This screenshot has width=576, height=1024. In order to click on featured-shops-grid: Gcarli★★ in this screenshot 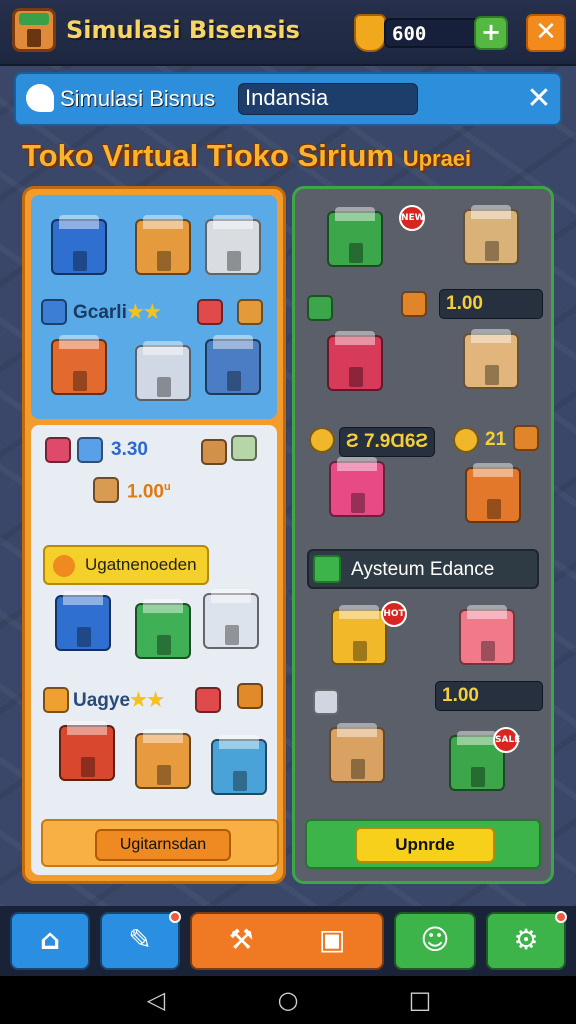, I will do `click(154, 307)`.